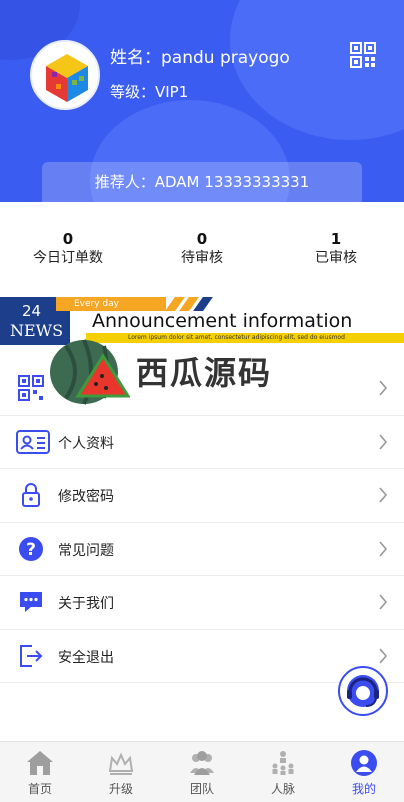  What do you see at coordinates (201, 789) in the screenshot?
I see `tab-label: 团队` at bounding box center [201, 789].